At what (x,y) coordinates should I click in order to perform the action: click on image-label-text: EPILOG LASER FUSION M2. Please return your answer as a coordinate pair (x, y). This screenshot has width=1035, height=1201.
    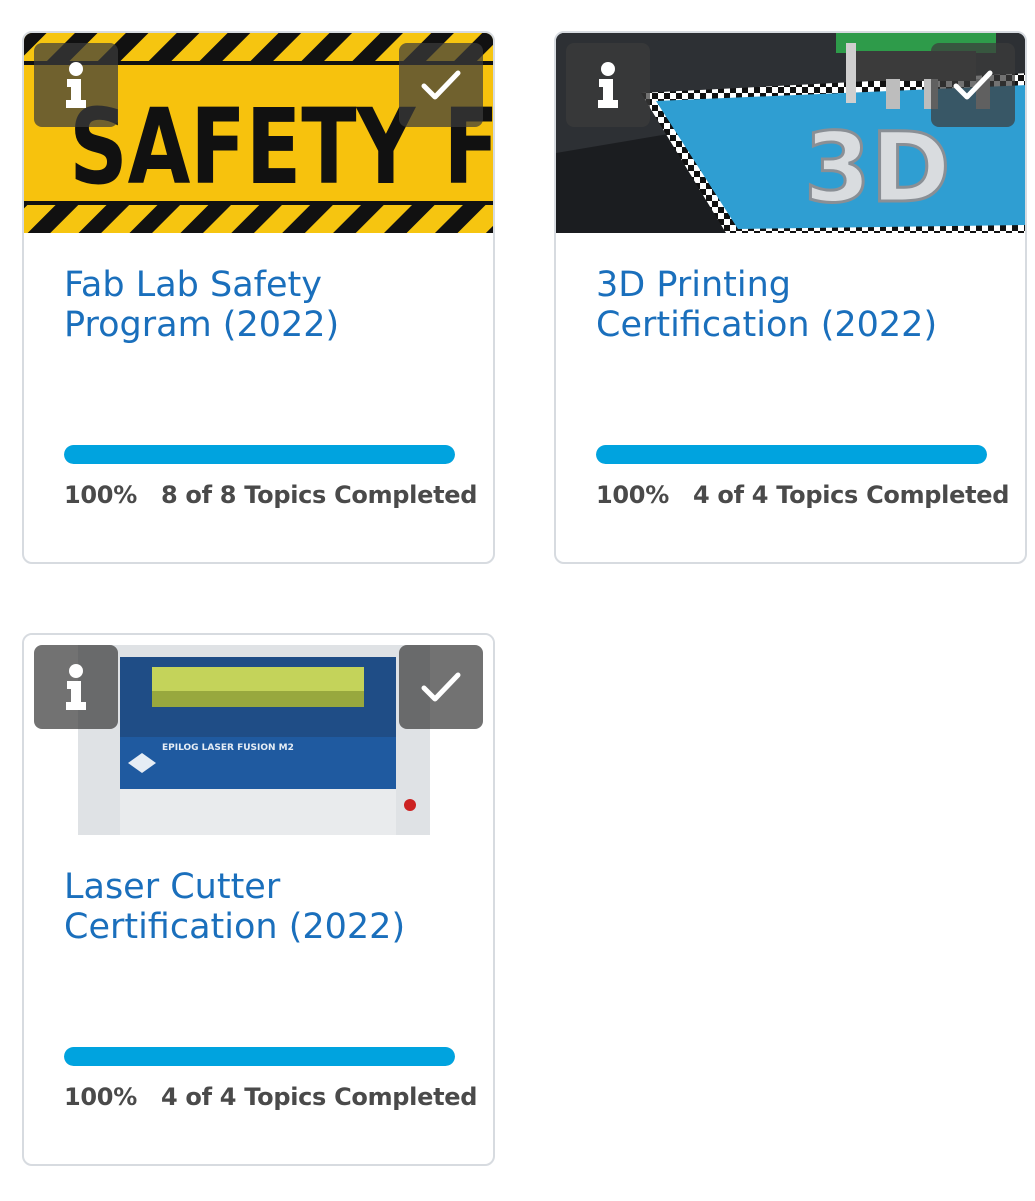
    Looking at the image, I should click on (228, 748).